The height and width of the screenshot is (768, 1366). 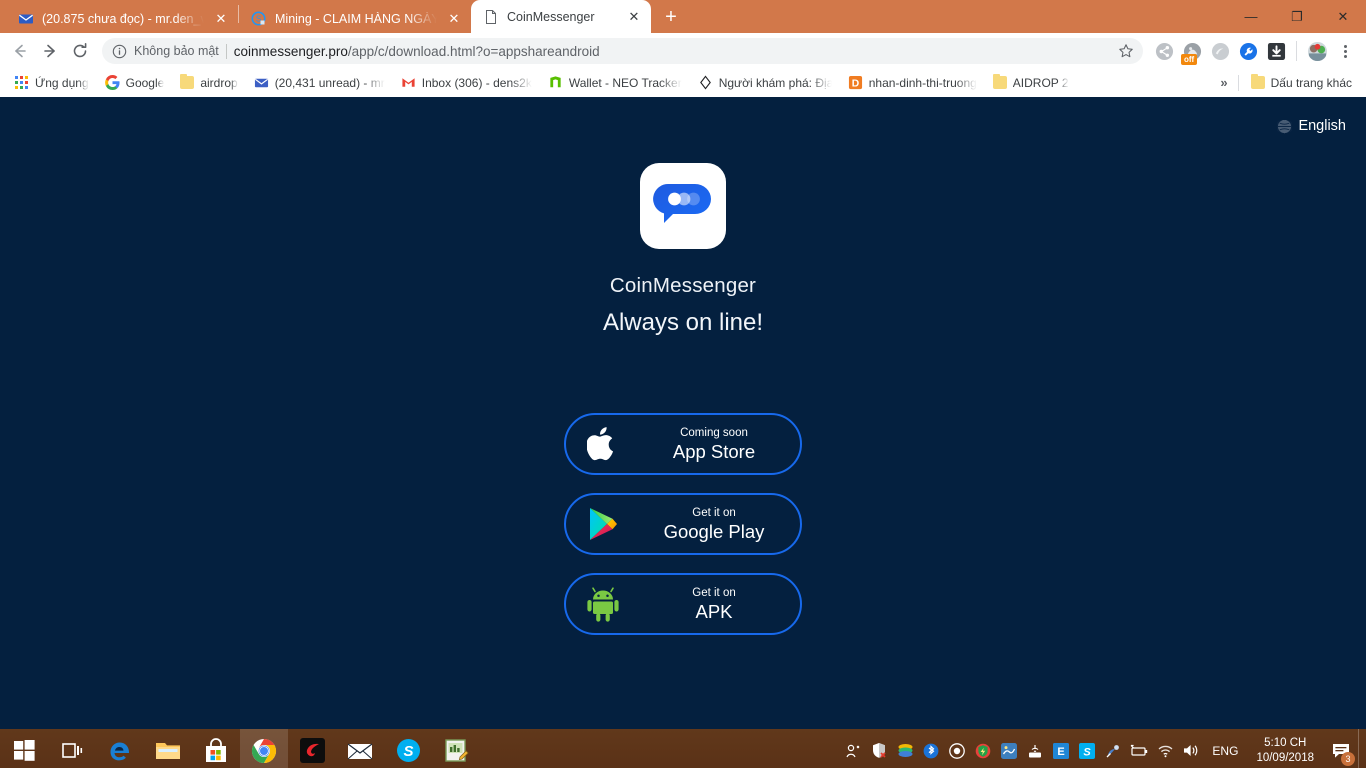 What do you see at coordinates (473, 51) in the screenshot?
I see `url-path: /app/c/download.html?o=appshareandroid` at bounding box center [473, 51].